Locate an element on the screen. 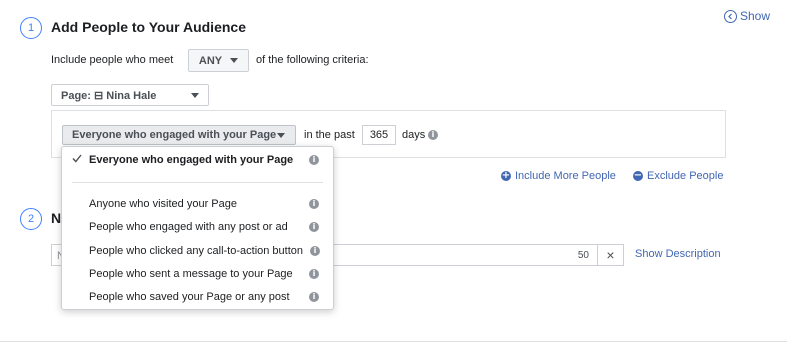 The height and width of the screenshot is (343, 787). days-input: 365 is located at coordinates (379, 135).